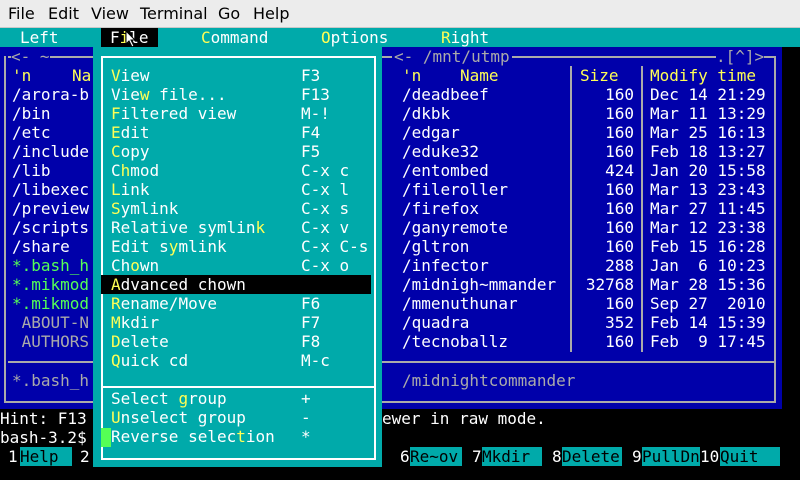  What do you see at coordinates (31, 113) in the screenshot?
I see `list-item: /bin` at bounding box center [31, 113].